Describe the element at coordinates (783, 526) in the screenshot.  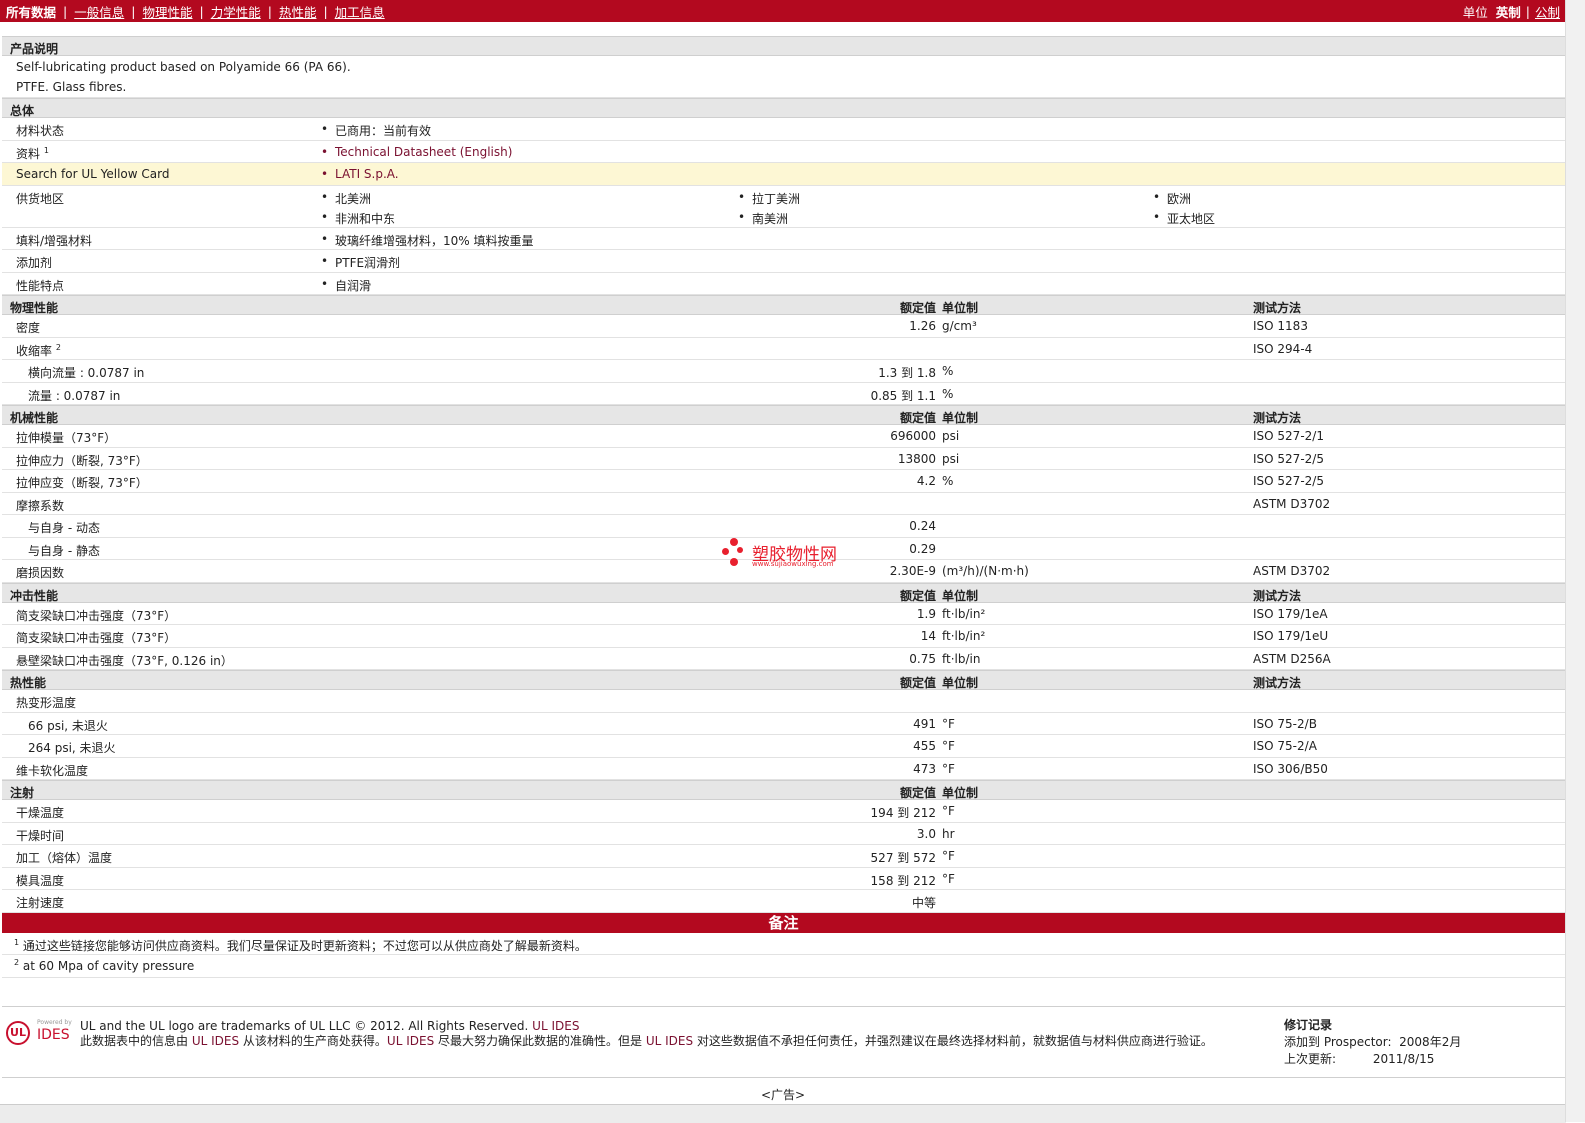
I see `row-friction-dynamic: 与自身 - 动态 0.24` at that location.